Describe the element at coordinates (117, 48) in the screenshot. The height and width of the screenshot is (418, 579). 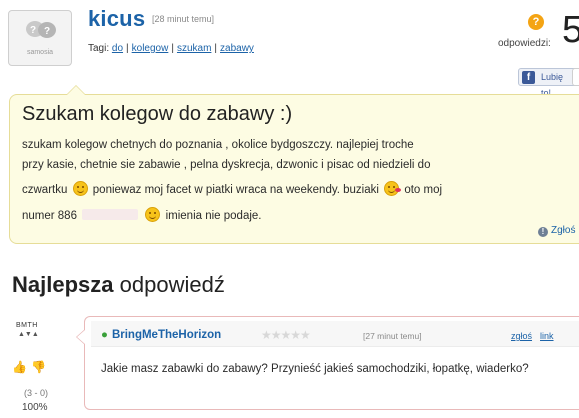
I see `tag-link: do` at that location.